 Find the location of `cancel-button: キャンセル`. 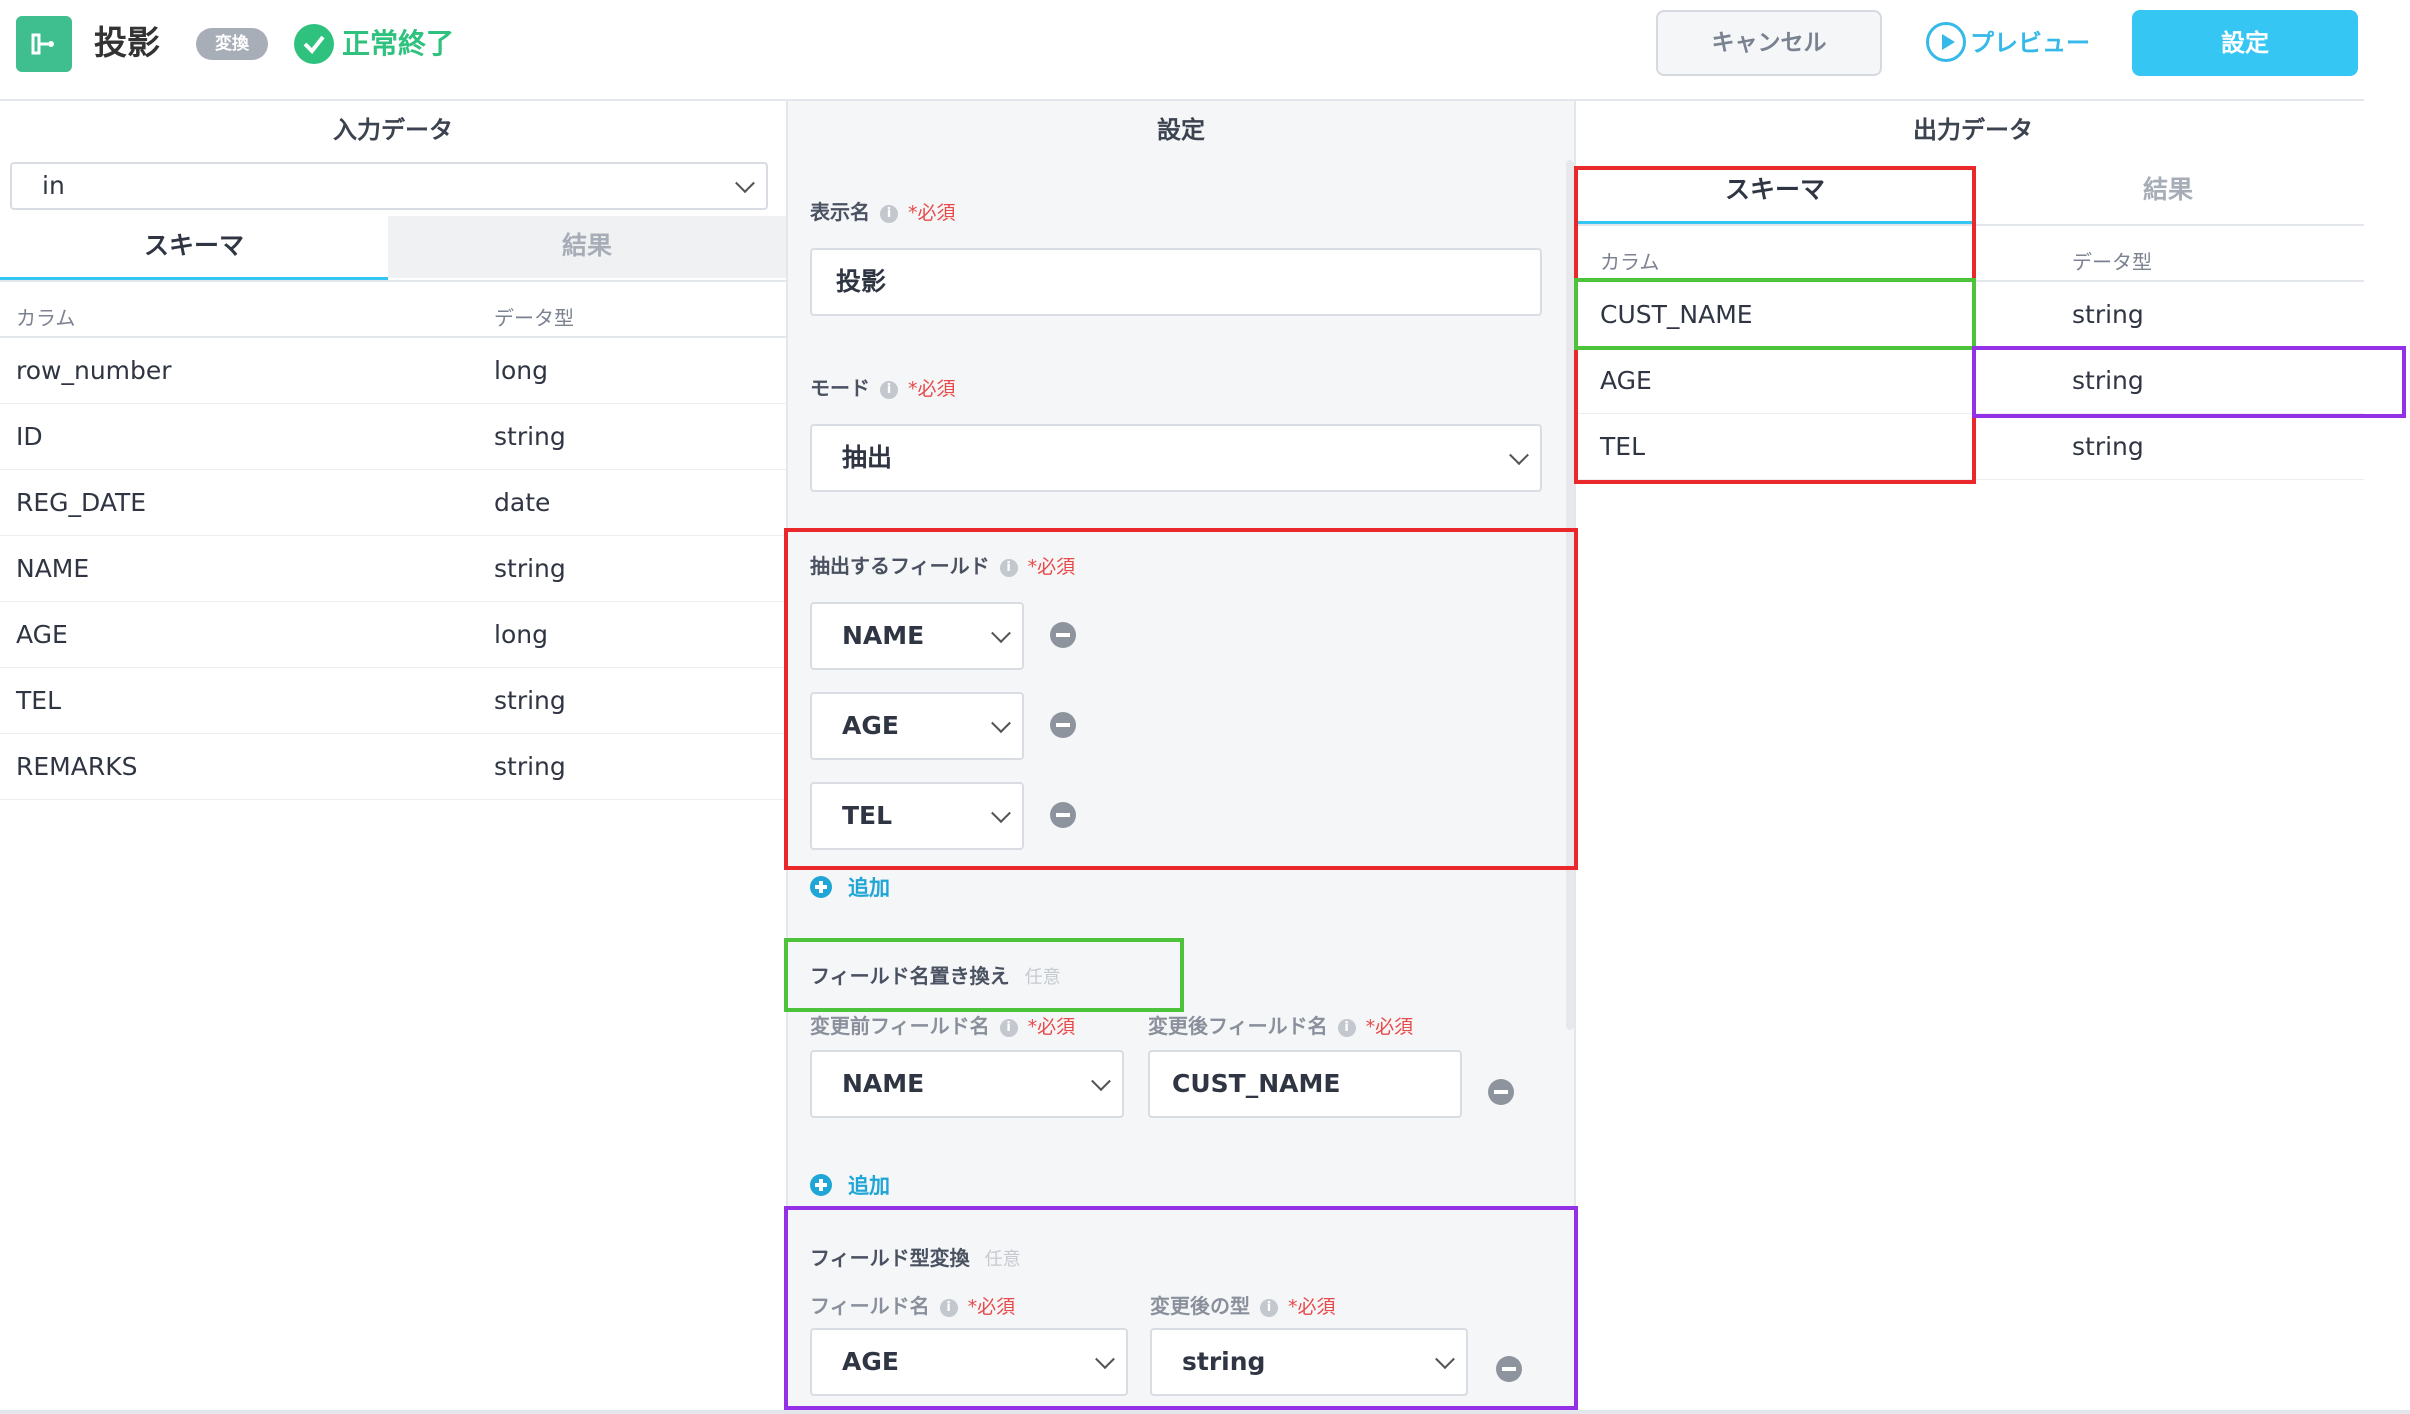

cancel-button: キャンセル is located at coordinates (1769, 43).